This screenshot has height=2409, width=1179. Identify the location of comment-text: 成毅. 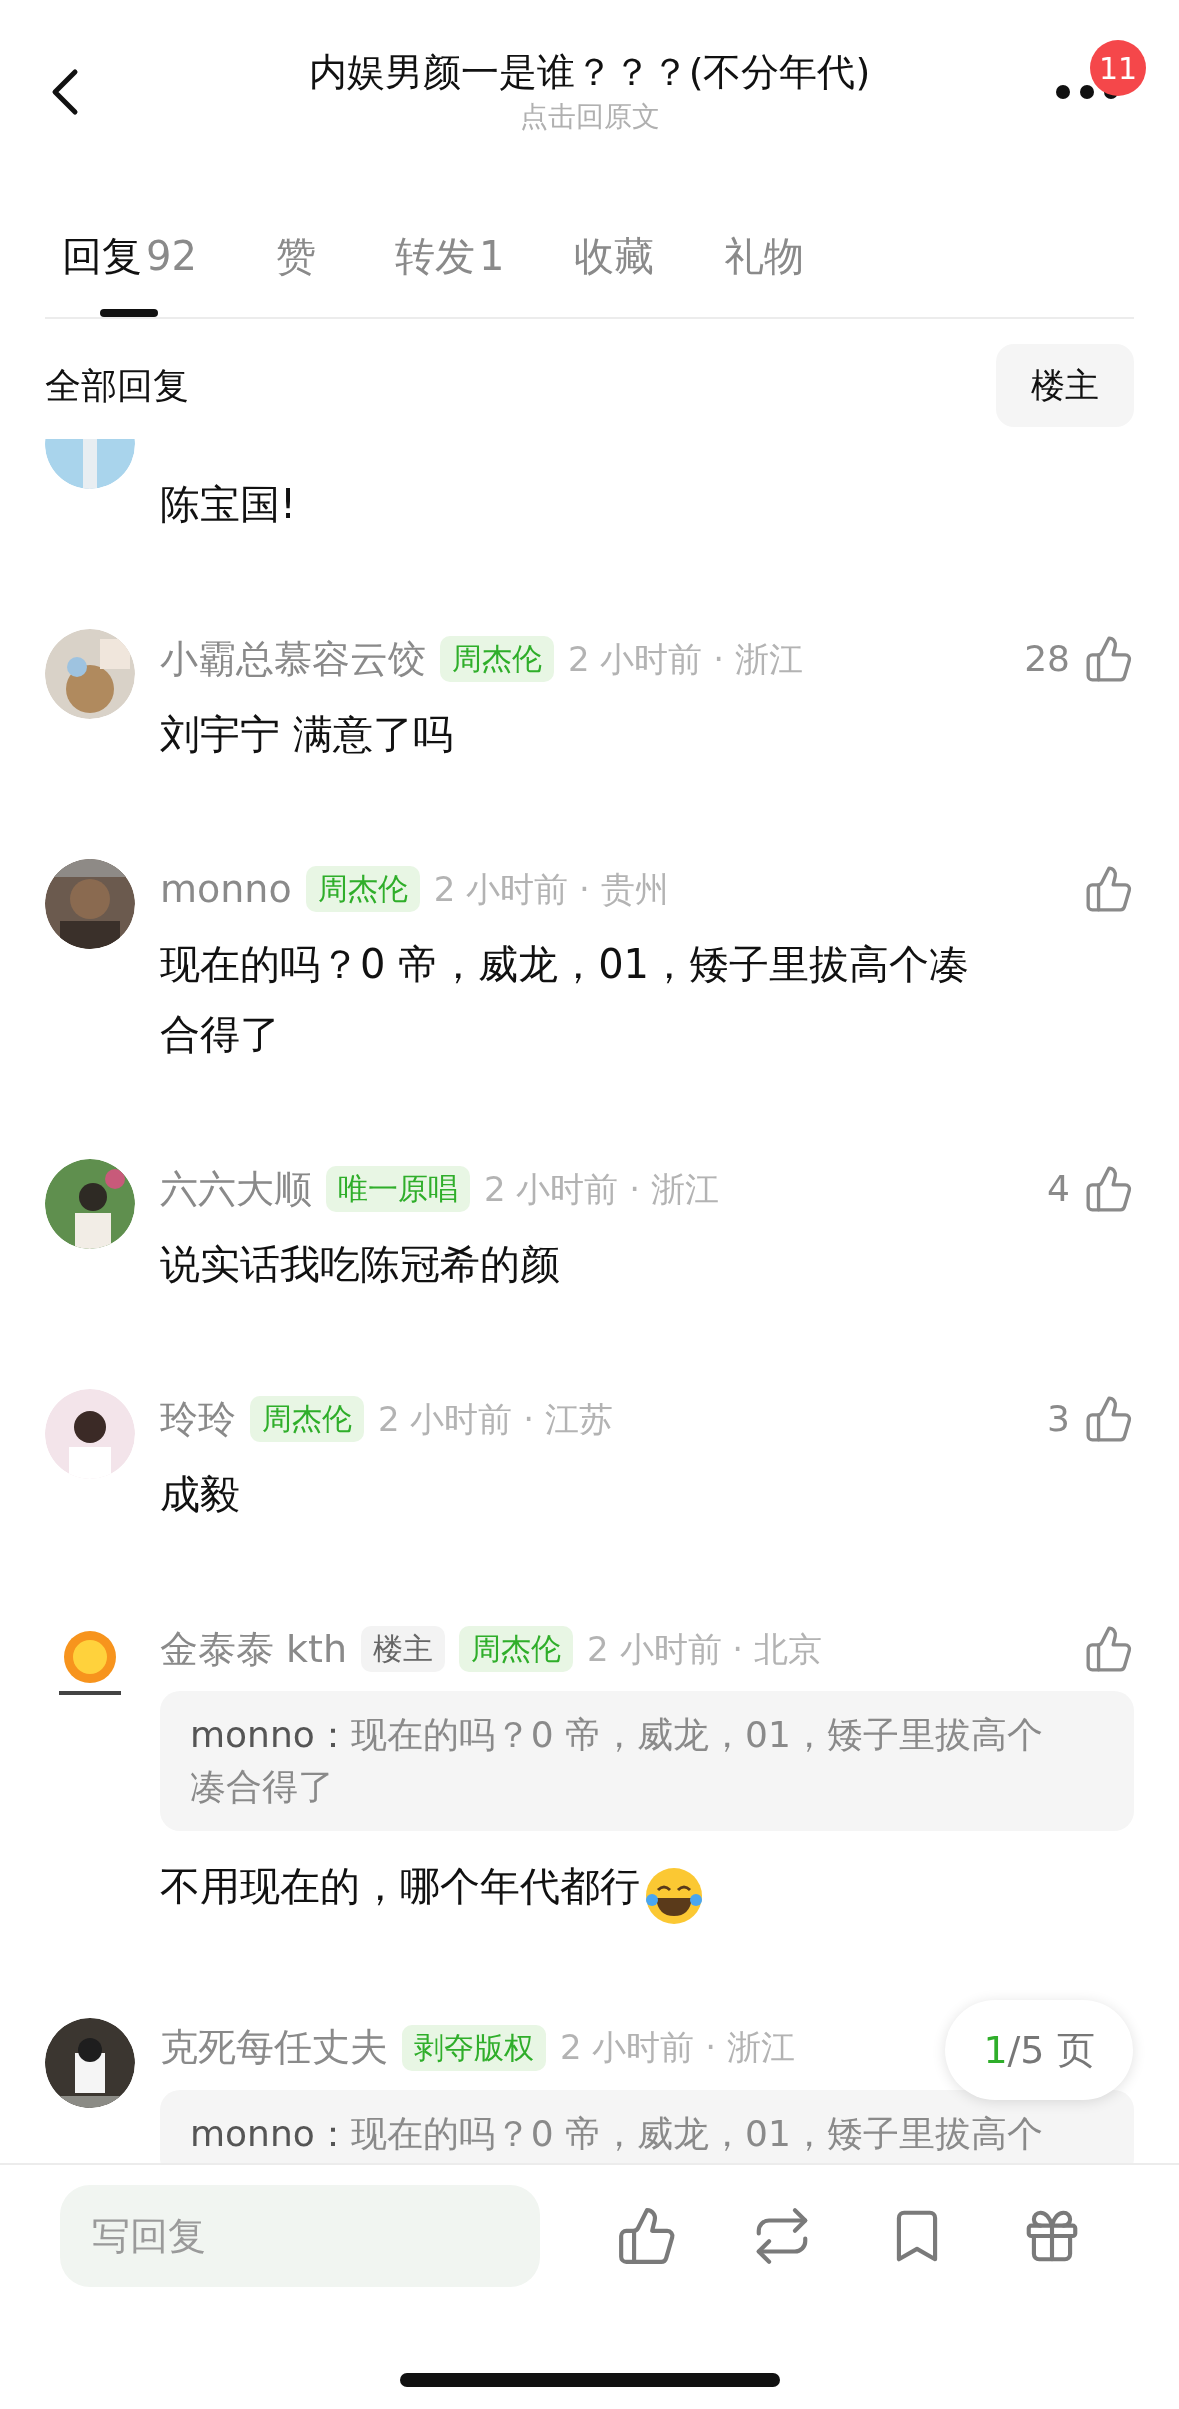
(200, 1494).